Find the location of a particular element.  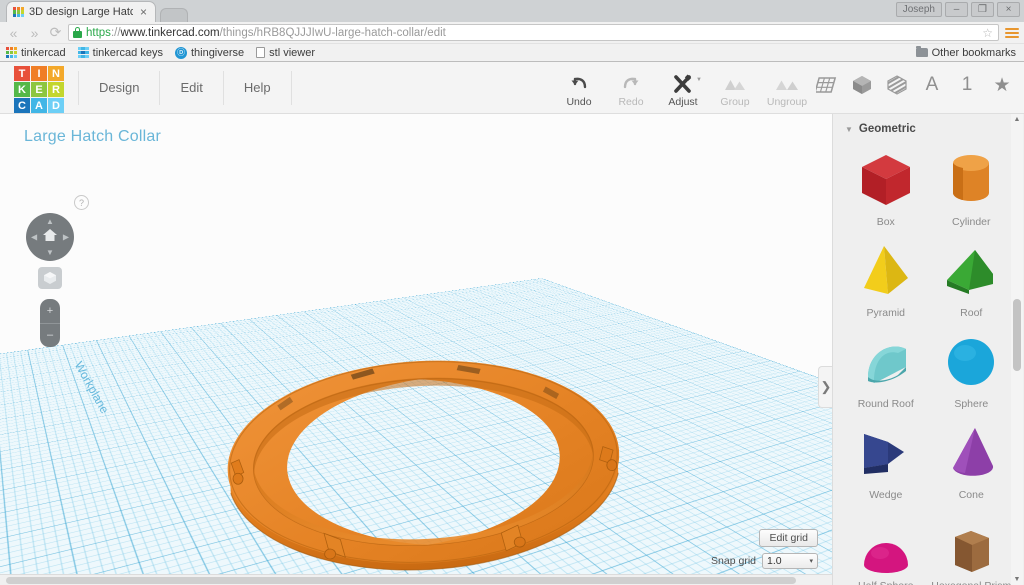

shape-label: Round Roof is located at coordinates (885, 404).